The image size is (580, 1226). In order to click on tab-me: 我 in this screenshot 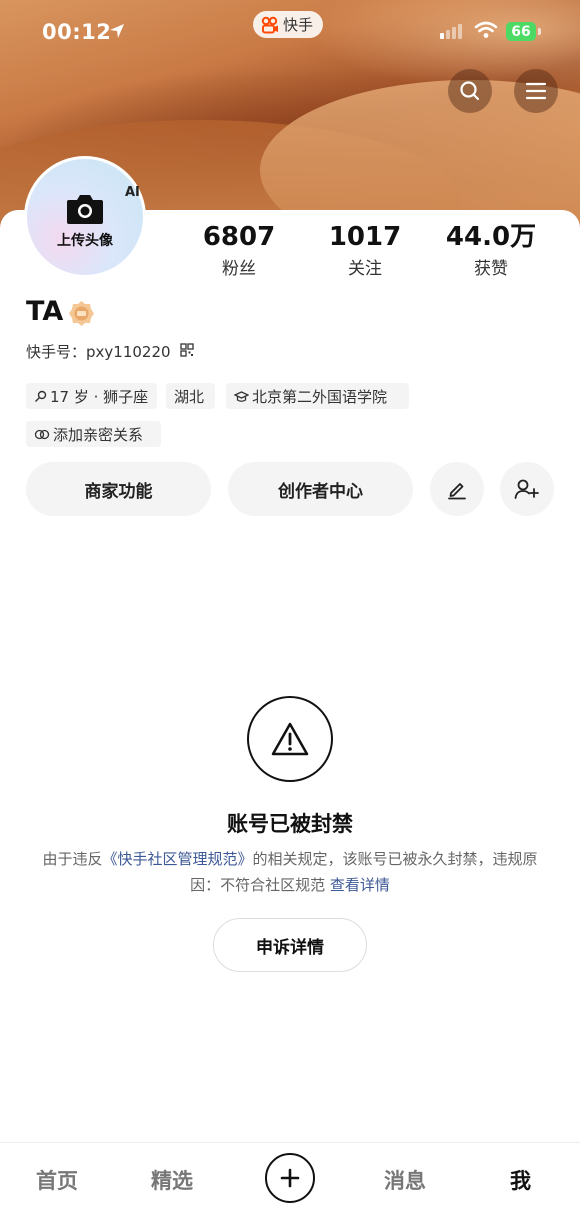, I will do `click(520, 1180)`.